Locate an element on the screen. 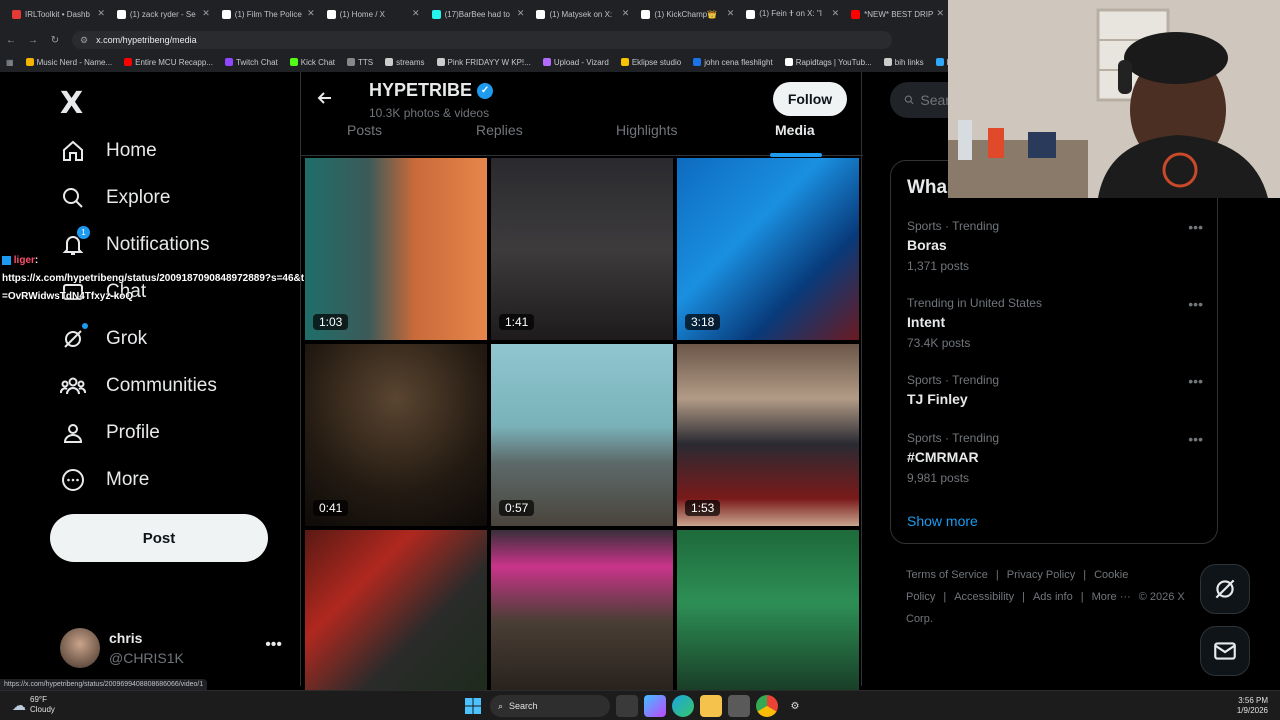  nav-item-explore: Explore is located at coordinates (115, 198).